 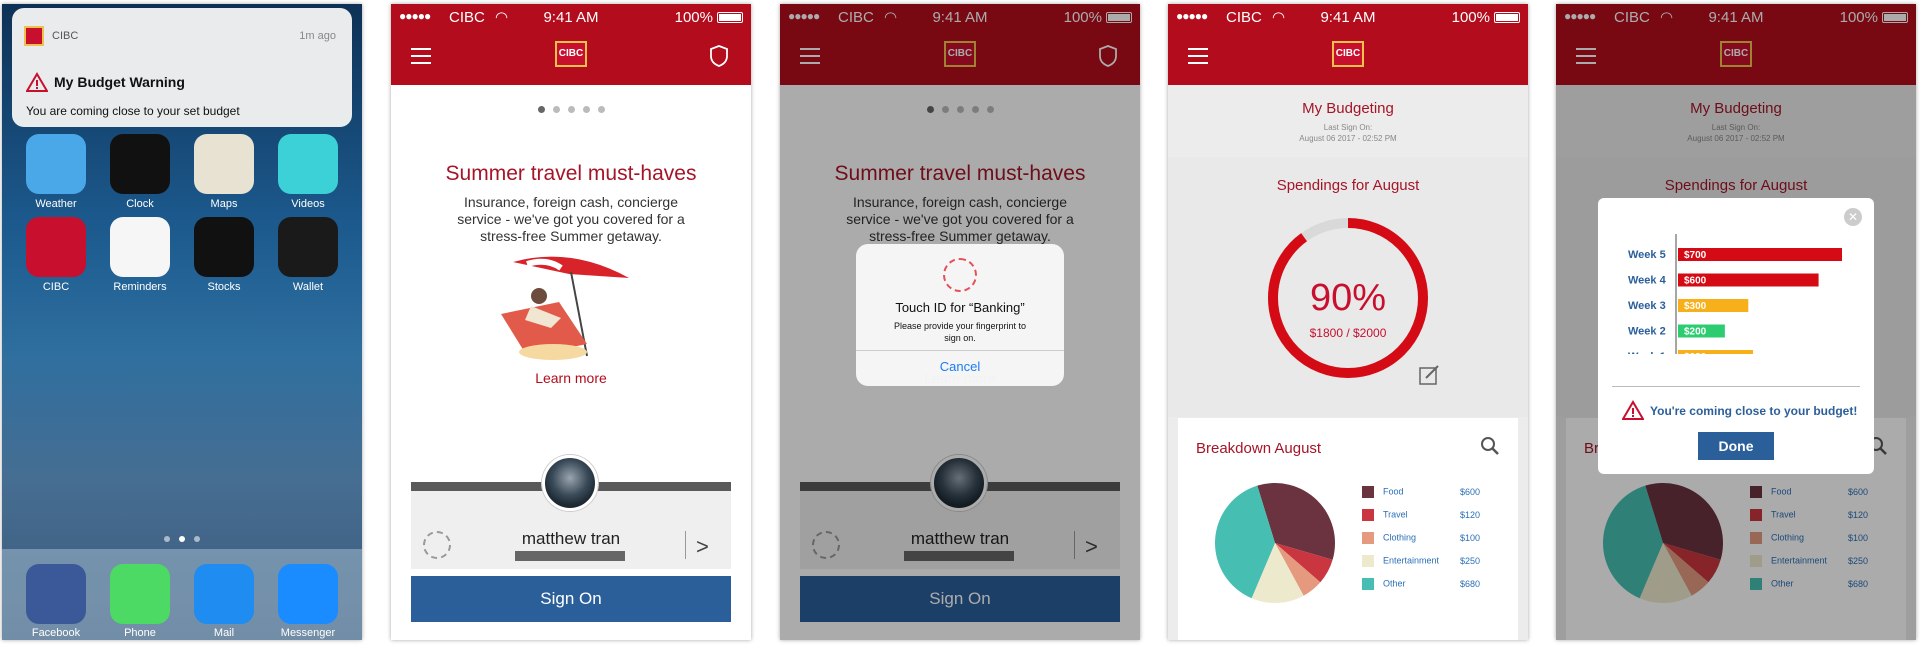 I want to click on legend-item: Entertainment, so click(x=1400, y=561).